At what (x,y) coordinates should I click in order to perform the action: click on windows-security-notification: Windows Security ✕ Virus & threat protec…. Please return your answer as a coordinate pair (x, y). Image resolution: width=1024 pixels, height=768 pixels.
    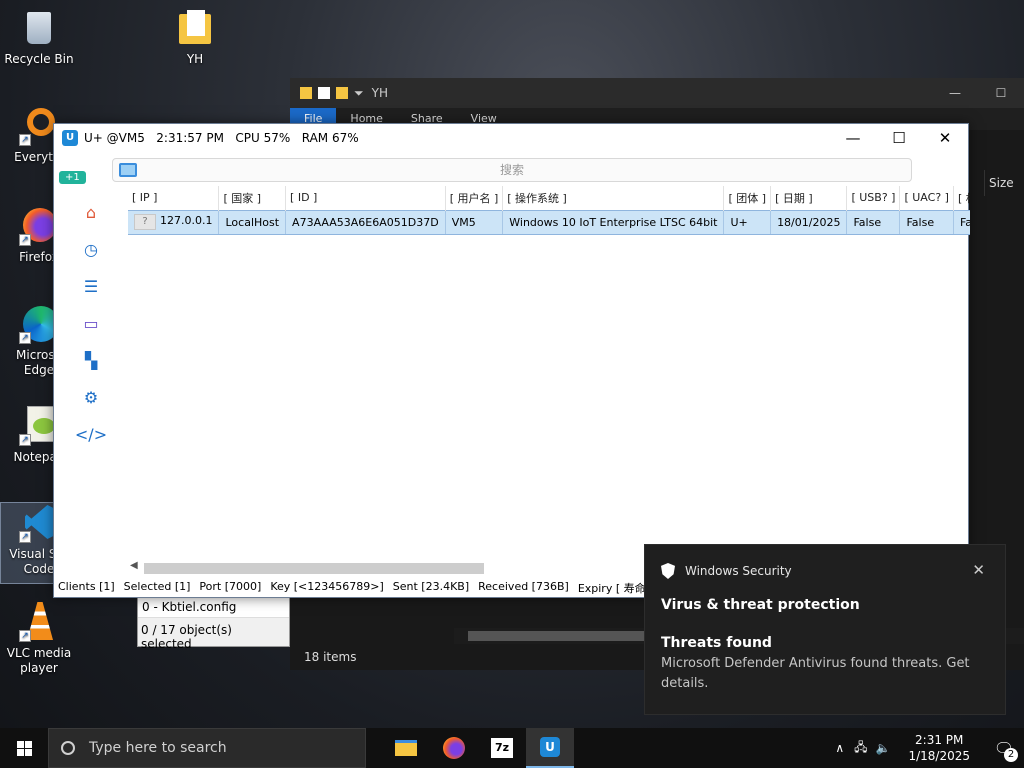
    Looking at the image, I should click on (825, 629).